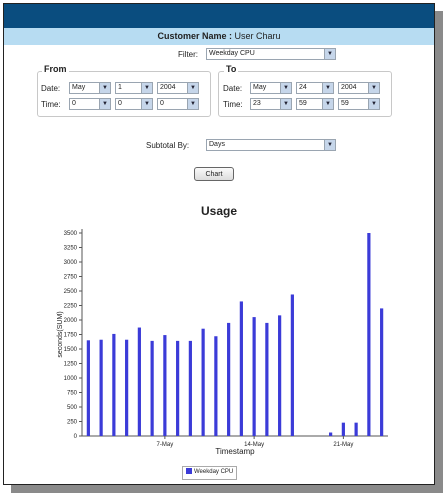 Image resolution: width=446 pixels, height=496 pixels. What do you see at coordinates (72, 408) in the screenshot?
I see `y-tick-label: 500` at bounding box center [72, 408].